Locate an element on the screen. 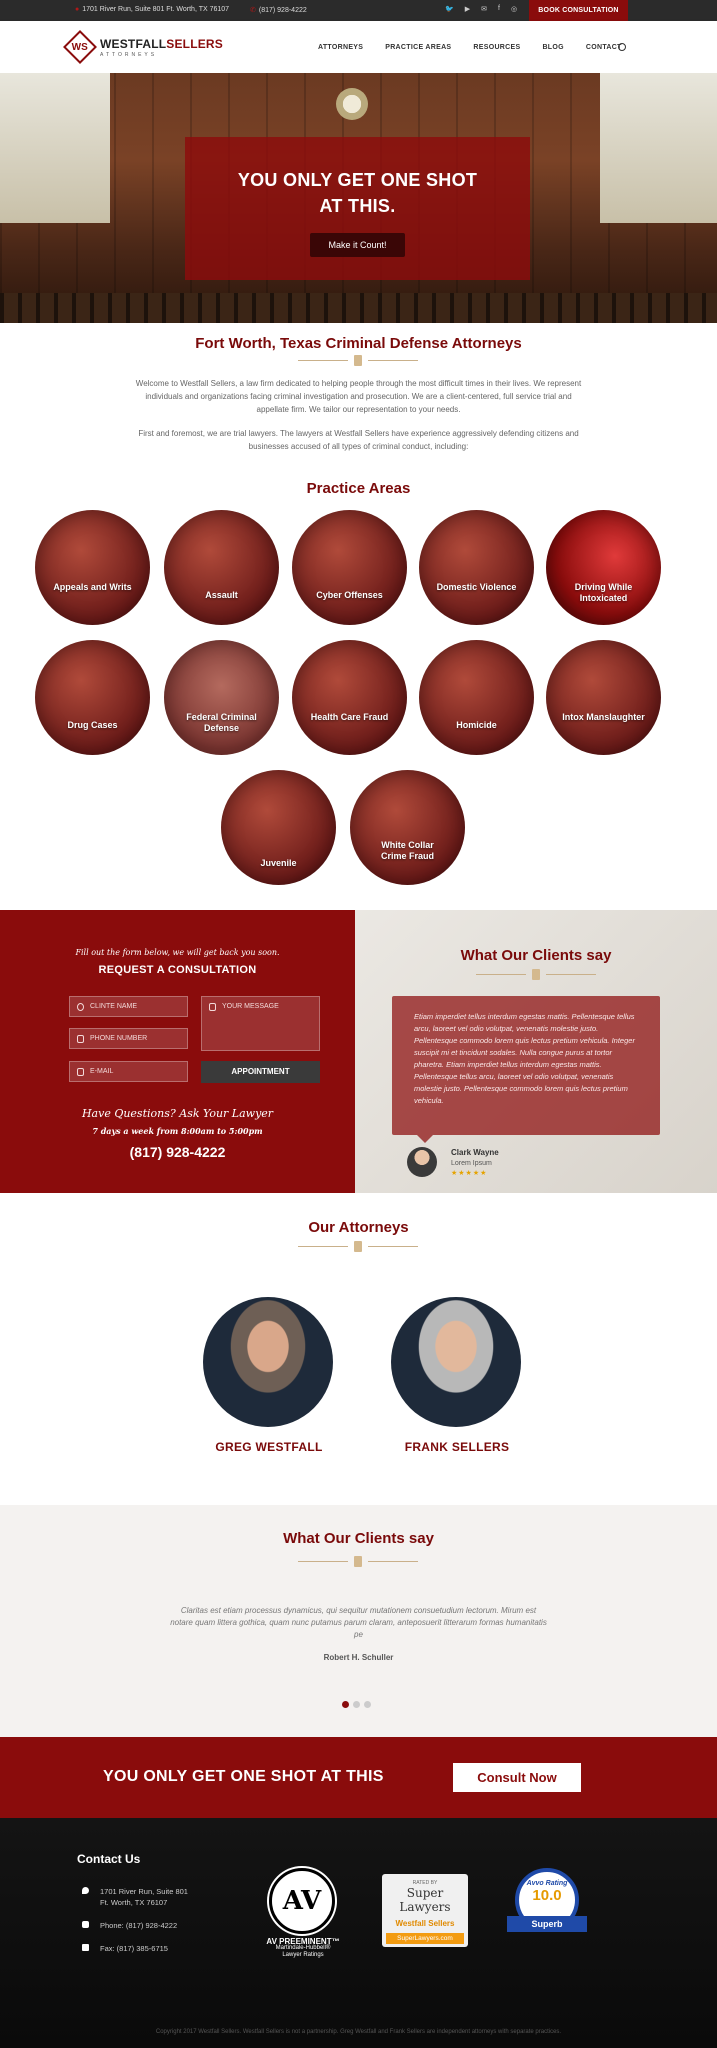 Image resolution: width=717 pixels, height=2048 pixels. youtube-icon: ▶ is located at coordinates (467, 9).